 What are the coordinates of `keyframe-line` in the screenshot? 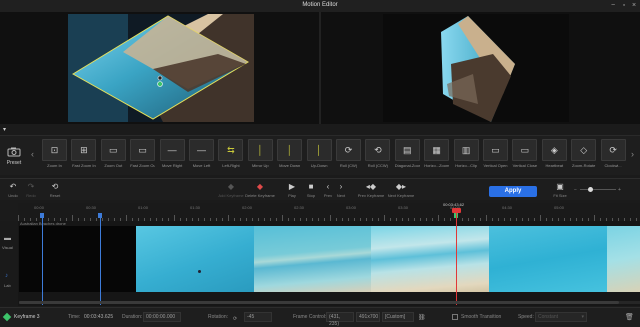 It's located at (100, 259).